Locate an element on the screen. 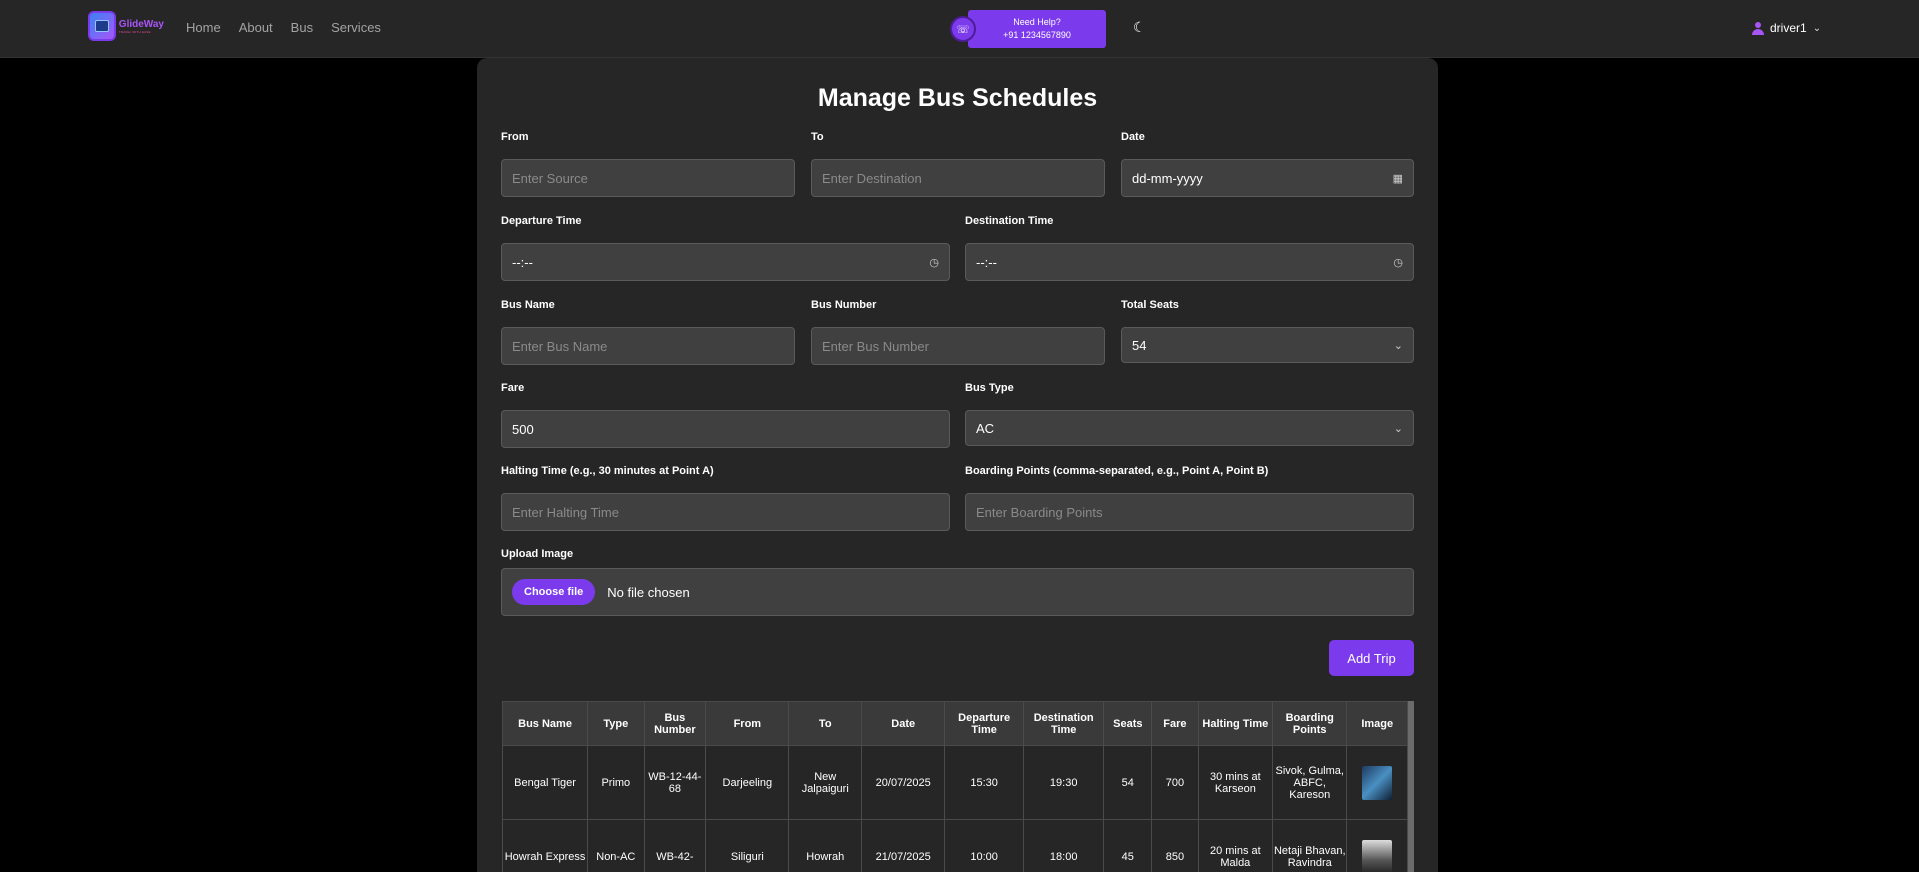  bus-name-input: Enter Bus Name is located at coordinates (648, 346).